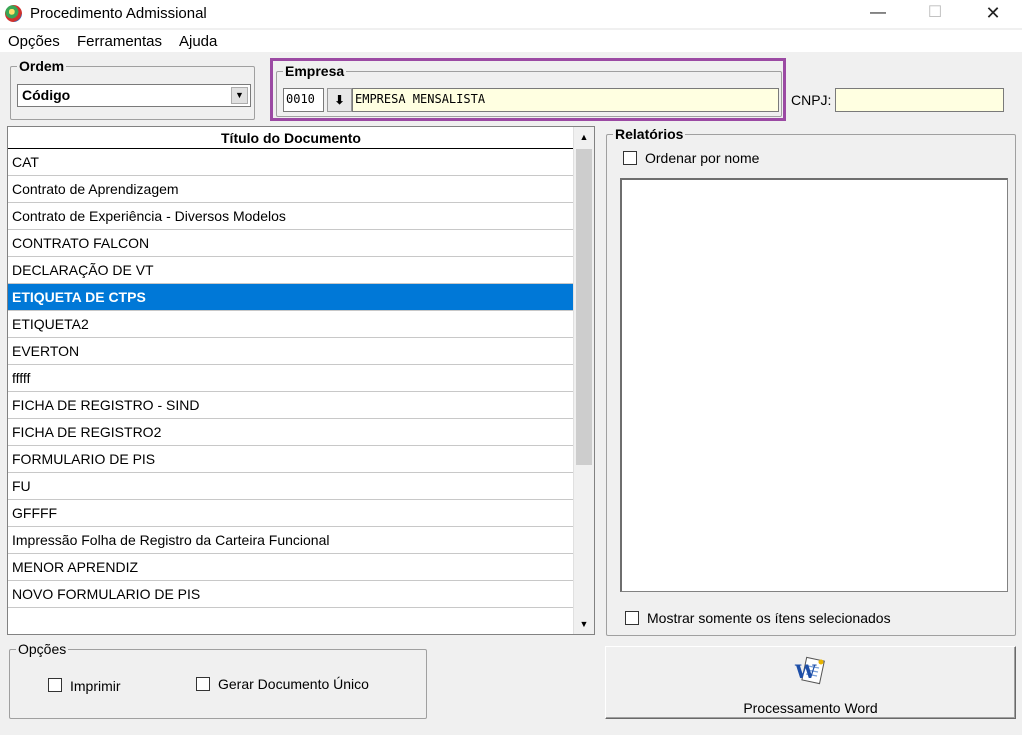  Describe the element at coordinates (291, 324) in the screenshot. I see `document-list-item: ETIQUETA2` at that location.